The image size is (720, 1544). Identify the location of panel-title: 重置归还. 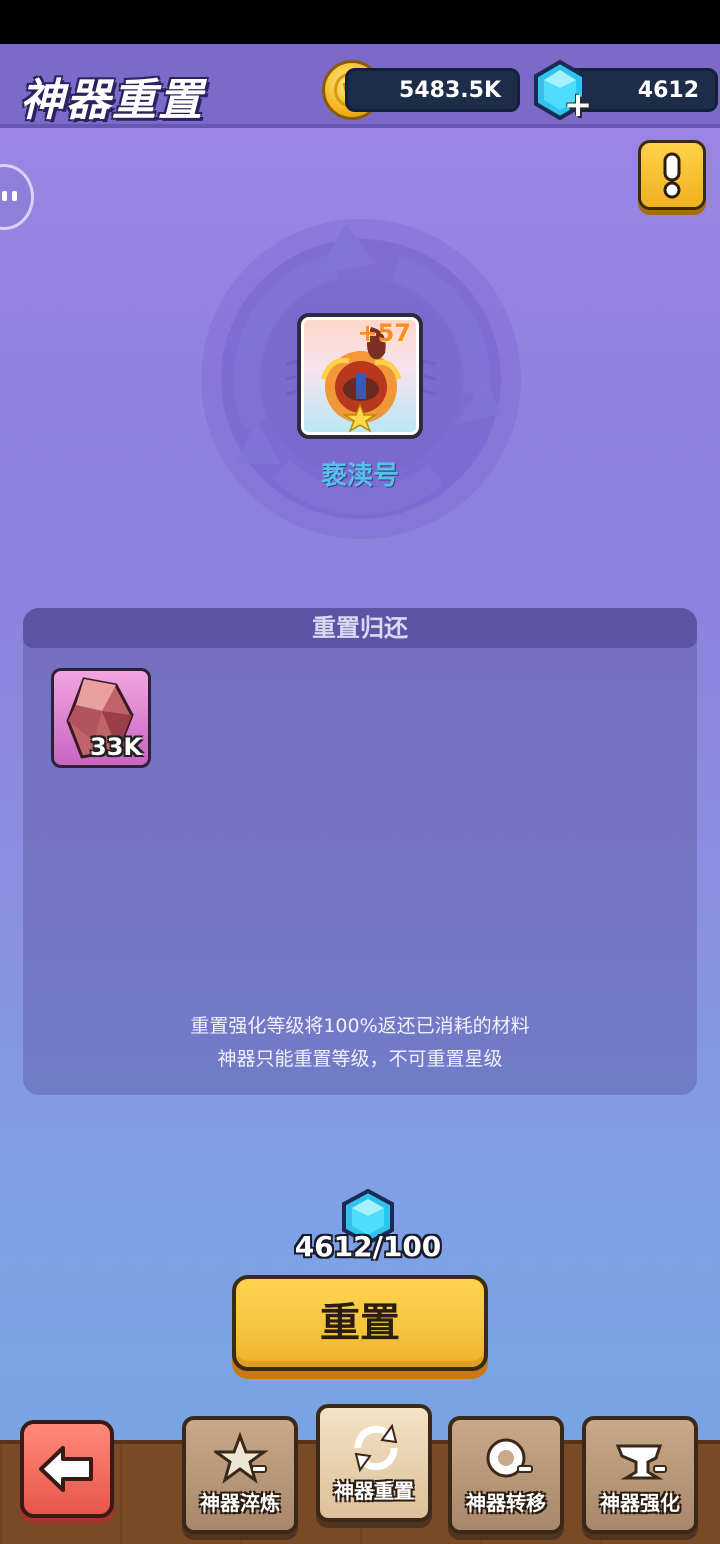
(360, 628).